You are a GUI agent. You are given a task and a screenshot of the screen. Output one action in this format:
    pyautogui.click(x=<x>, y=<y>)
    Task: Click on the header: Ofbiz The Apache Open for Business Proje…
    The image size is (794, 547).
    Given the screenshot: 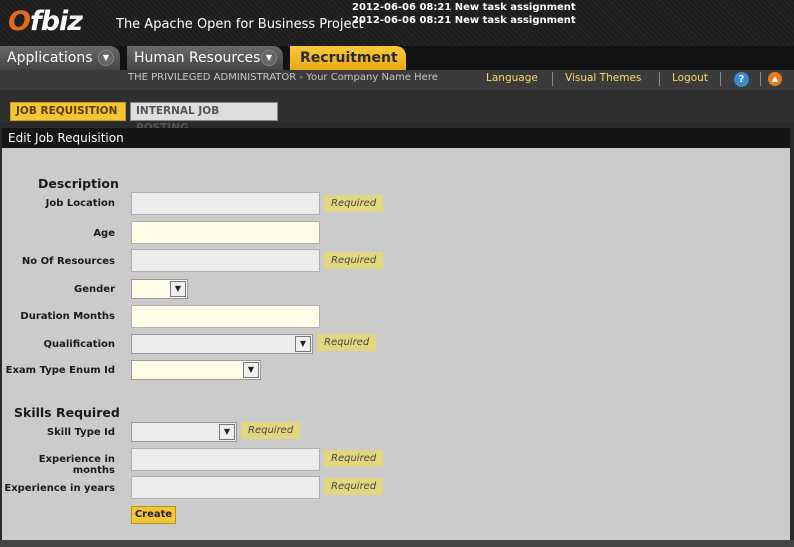 What is the action you would take?
    pyautogui.click(x=397, y=23)
    